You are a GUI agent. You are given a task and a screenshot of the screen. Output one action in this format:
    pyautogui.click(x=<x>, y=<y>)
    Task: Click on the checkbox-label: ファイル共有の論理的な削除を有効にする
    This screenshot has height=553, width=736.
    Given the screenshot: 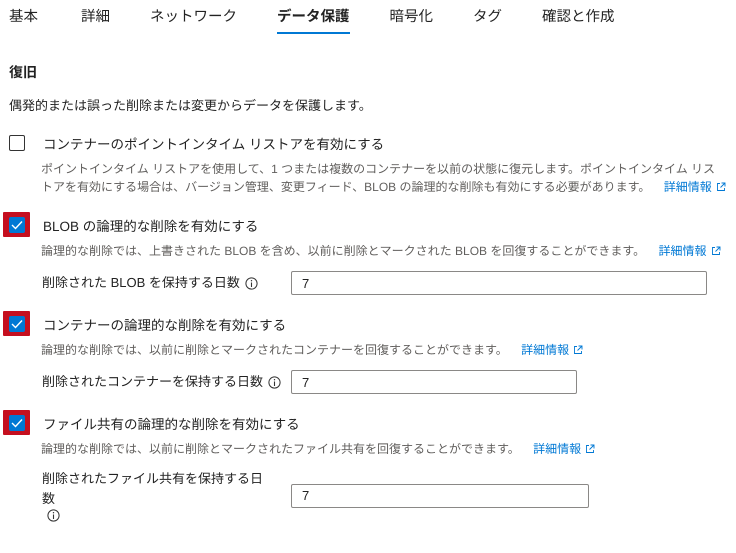 What is the action you would take?
    pyautogui.click(x=171, y=424)
    